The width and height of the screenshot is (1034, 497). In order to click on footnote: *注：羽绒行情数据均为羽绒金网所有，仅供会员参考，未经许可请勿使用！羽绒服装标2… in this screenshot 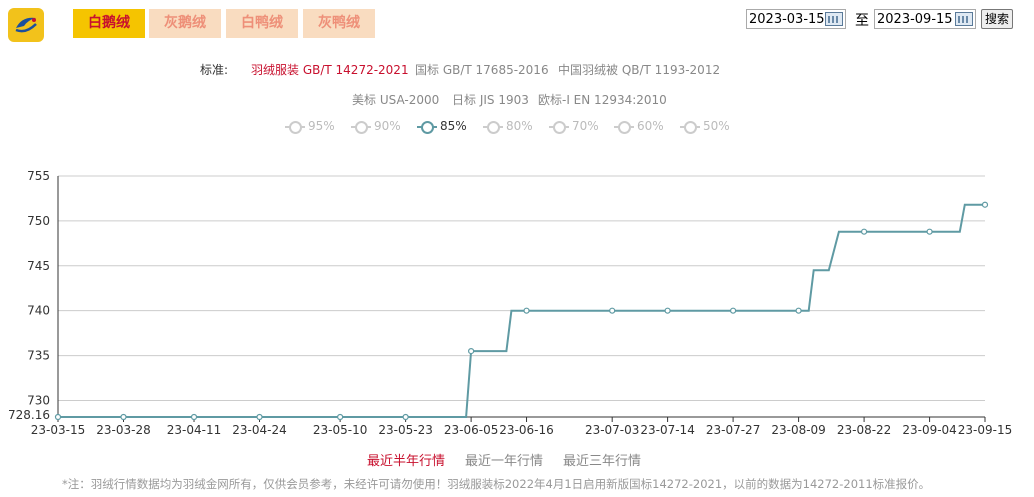, I will do `click(496, 484)`.